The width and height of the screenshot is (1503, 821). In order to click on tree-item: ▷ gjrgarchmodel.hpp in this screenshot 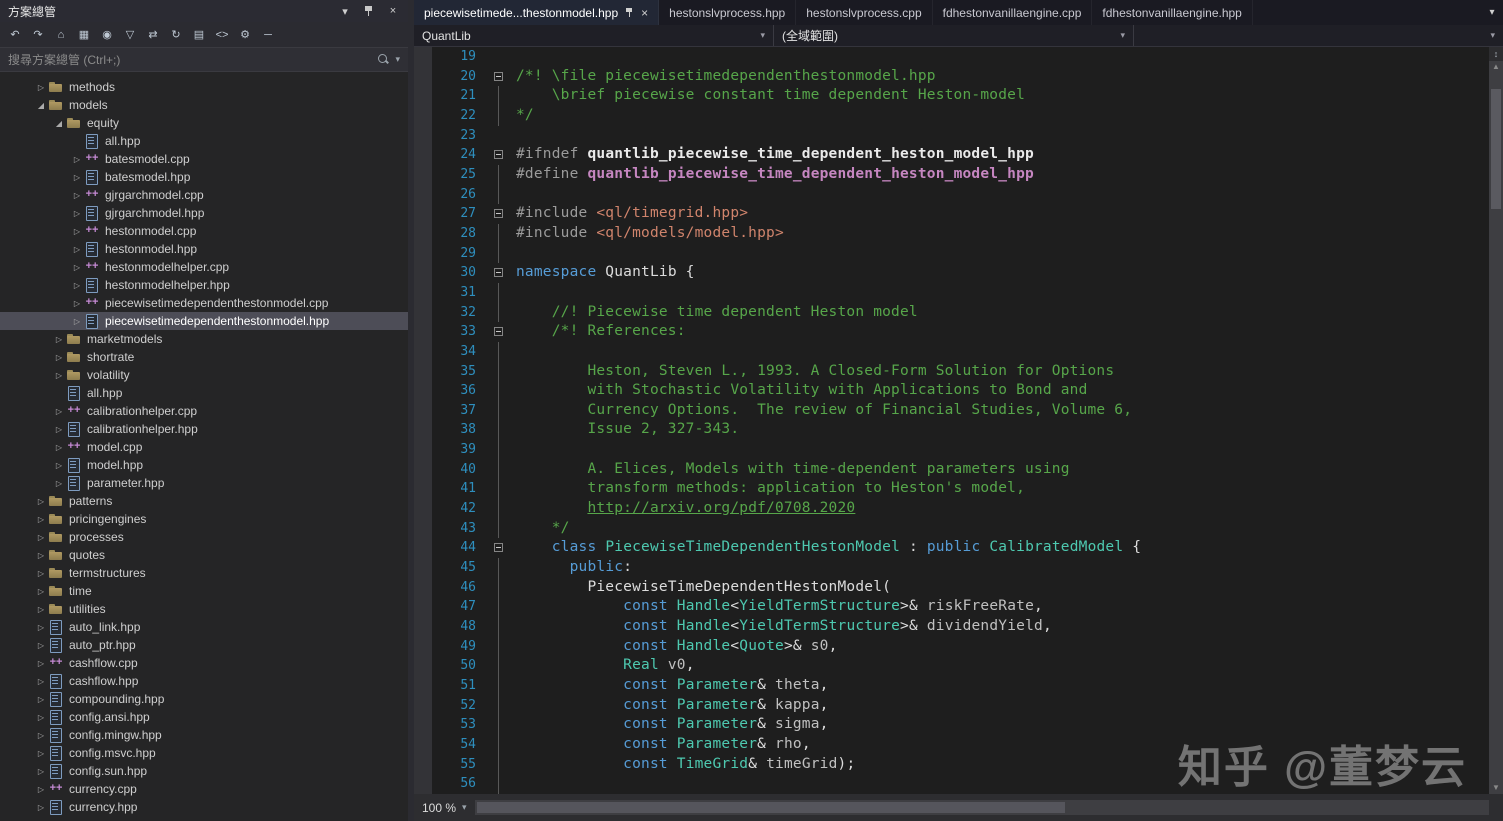, I will do `click(204, 213)`.